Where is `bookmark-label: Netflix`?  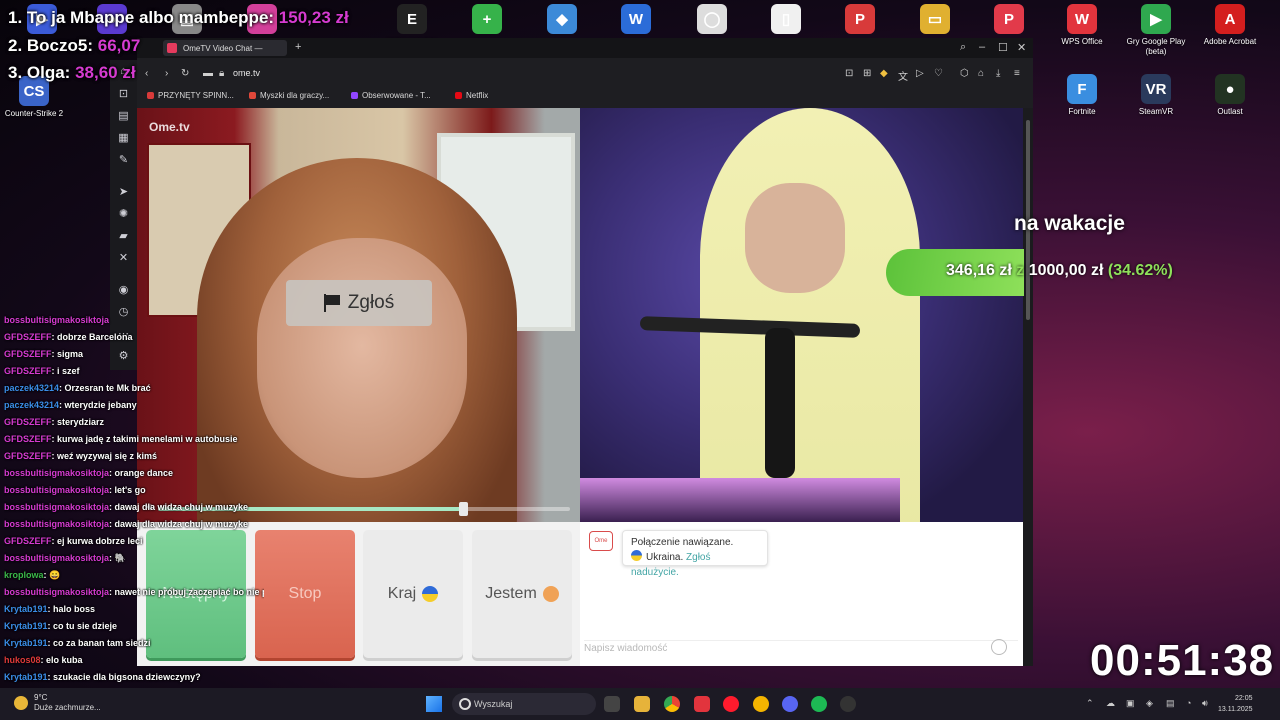 bookmark-label: Netflix is located at coordinates (477, 95).